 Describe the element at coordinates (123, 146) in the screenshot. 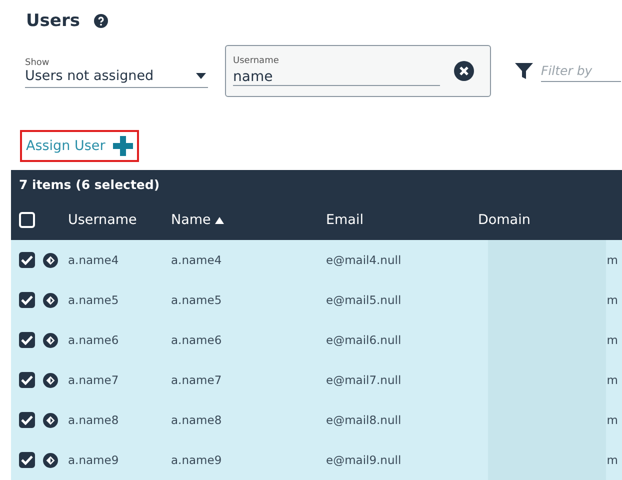

I see `plus-icon` at that location.